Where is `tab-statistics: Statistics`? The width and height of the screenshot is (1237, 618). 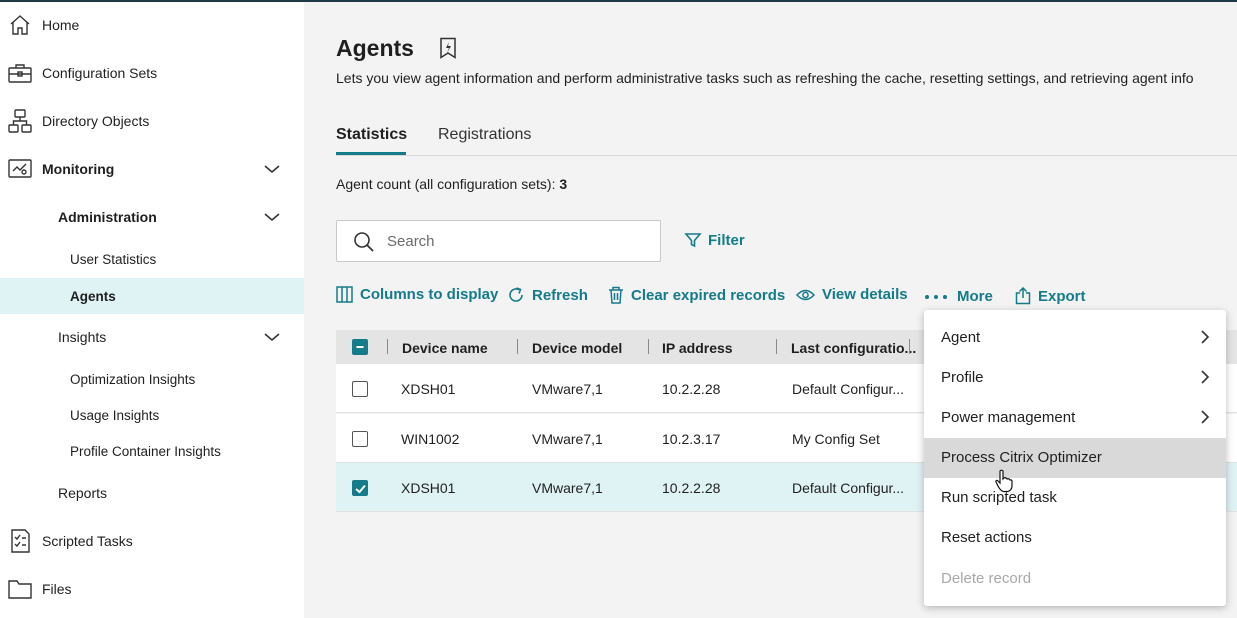 tab-statistics: Statistics is located at coordinates (371, 135).